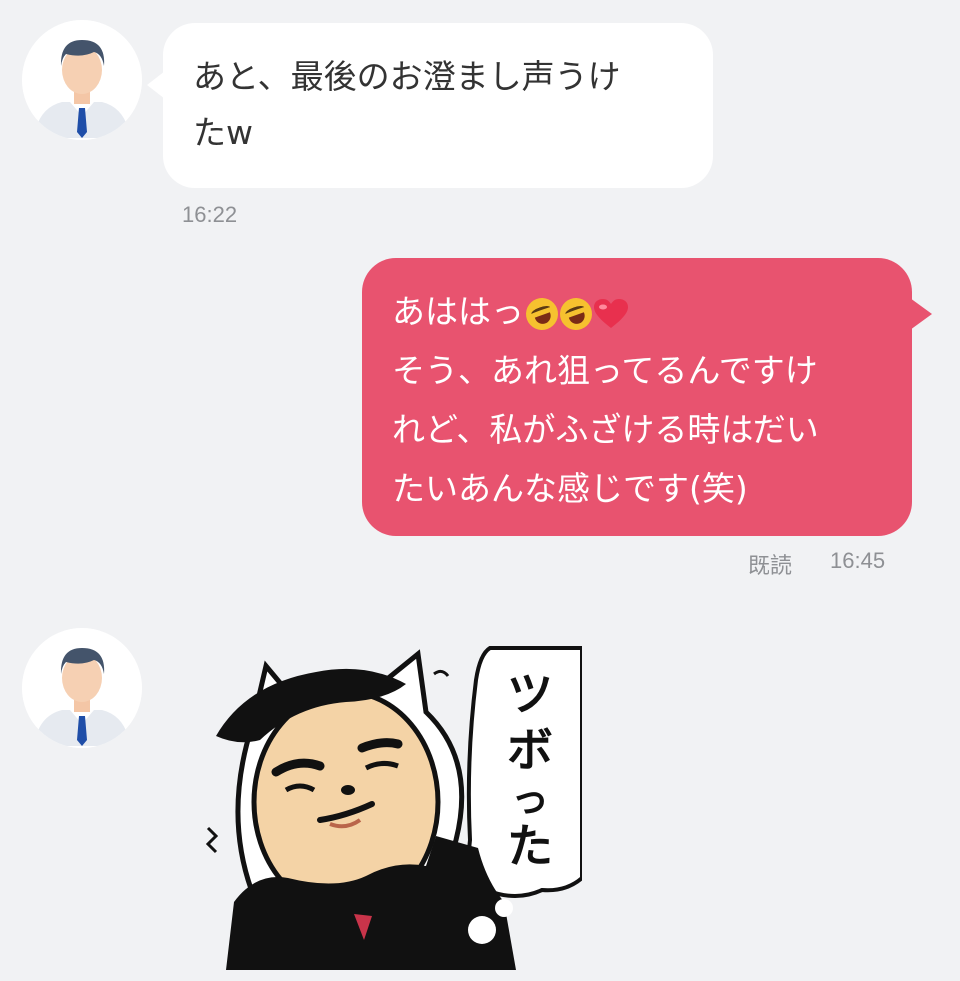  I want to click on svg-text: た, so click(530, 846).